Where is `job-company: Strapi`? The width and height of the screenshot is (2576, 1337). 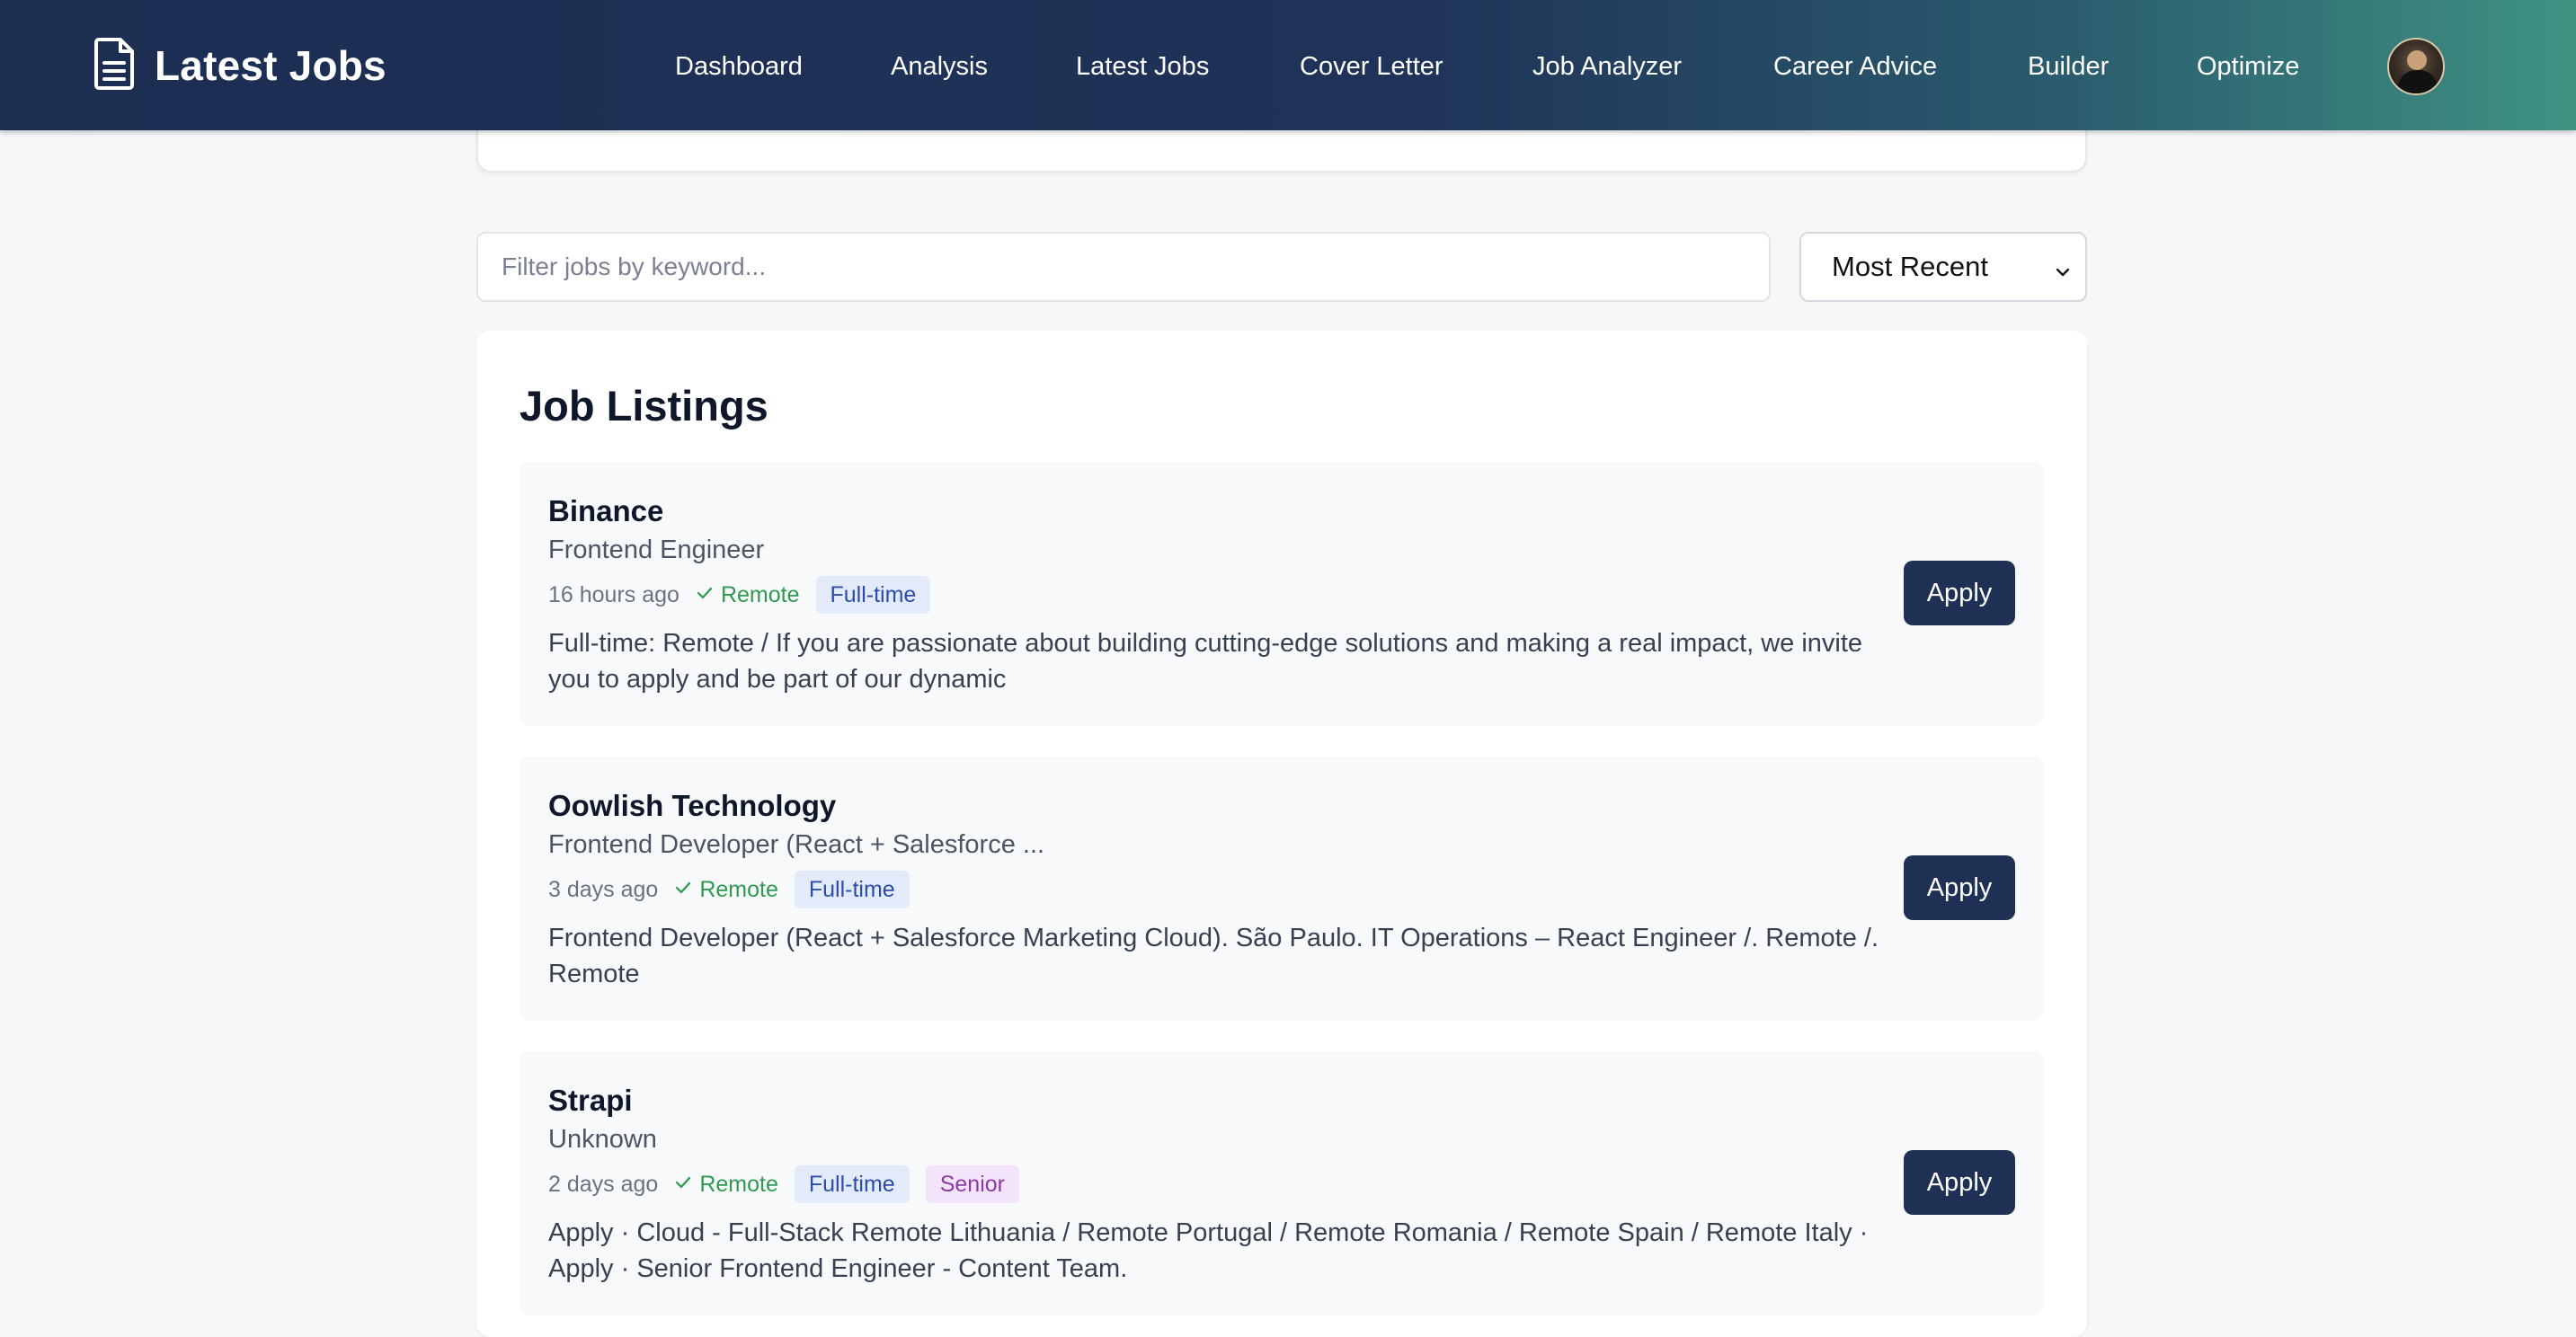 job-company: Strapi is located at coordinates (590, 1100).